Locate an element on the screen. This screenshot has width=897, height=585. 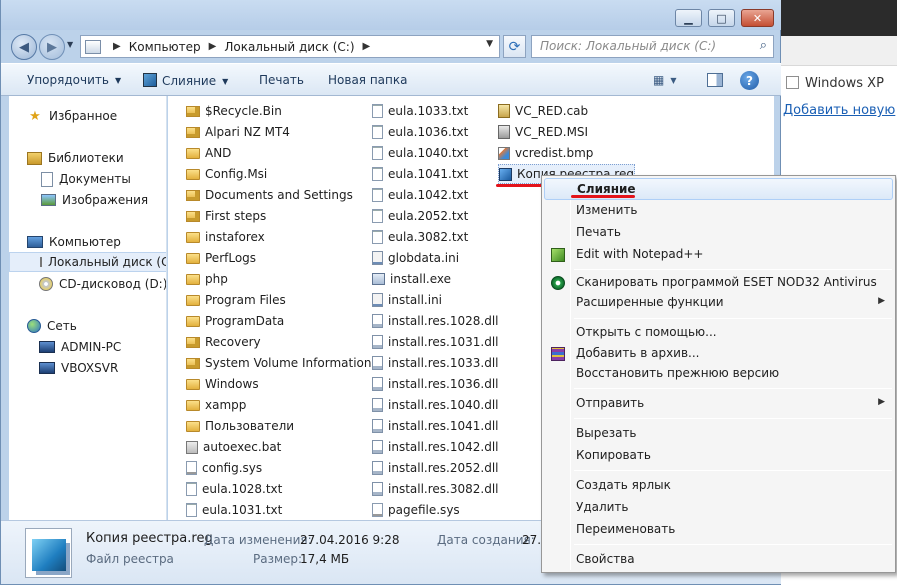
nav-network: Сеть is located at coordinates (52, 326).